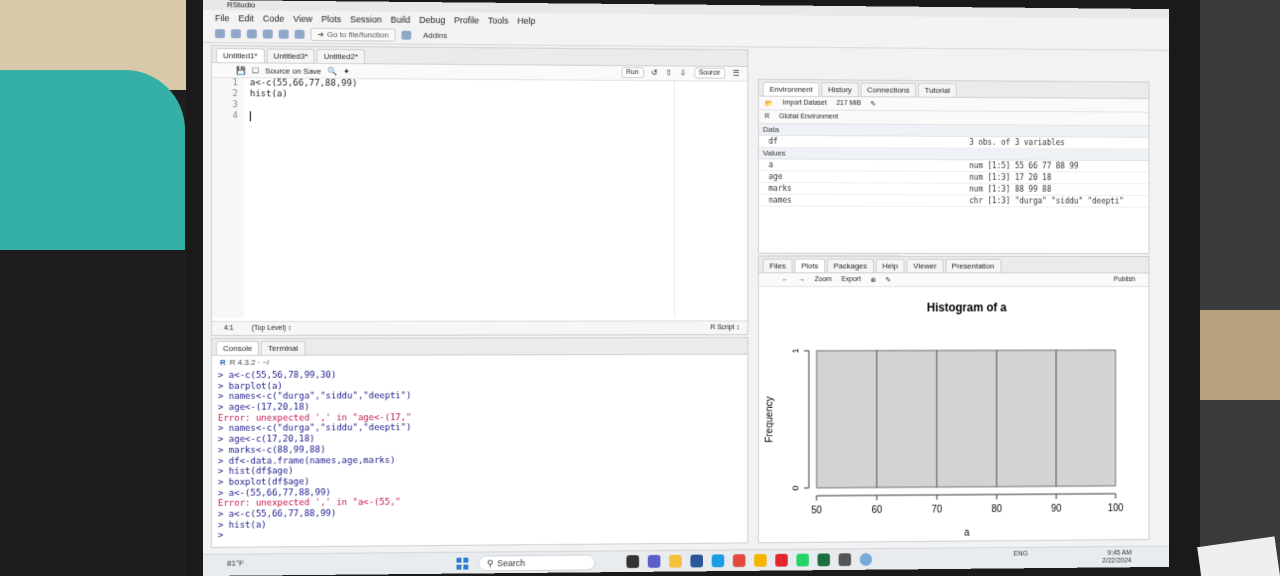 This screenshot has height=576, width=1280. What do you see at coordinates (1125, 279) in the screenshot?
I see `publish-button: Publish` at bounding box center [1125, 279].